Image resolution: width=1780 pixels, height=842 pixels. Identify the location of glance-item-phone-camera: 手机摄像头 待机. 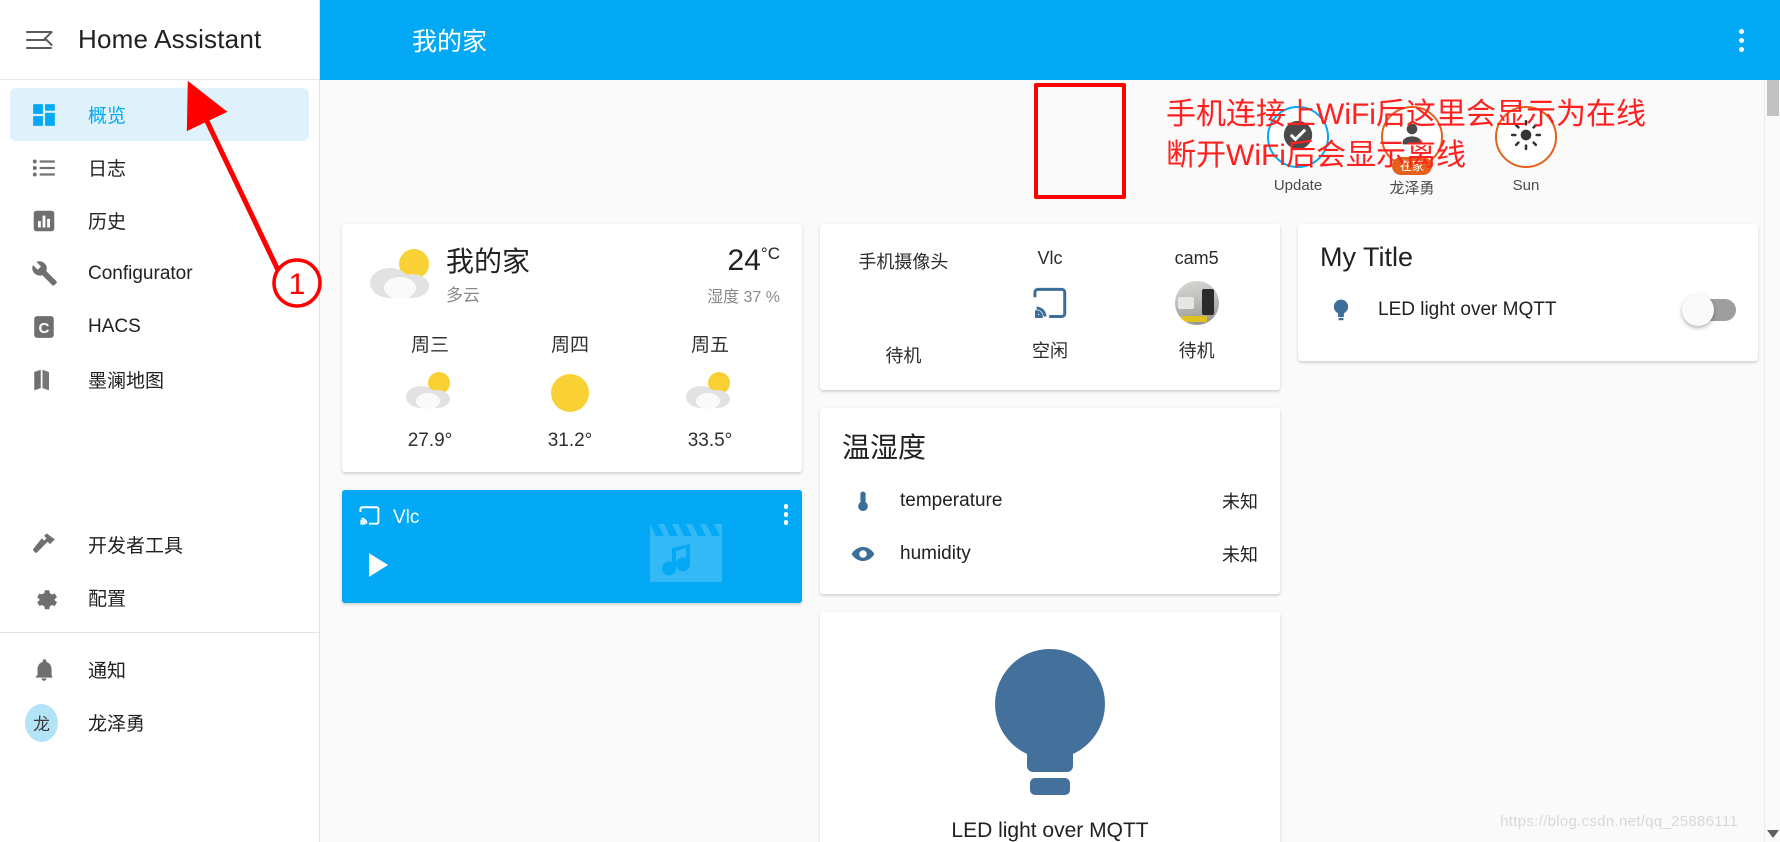
(903, 308).